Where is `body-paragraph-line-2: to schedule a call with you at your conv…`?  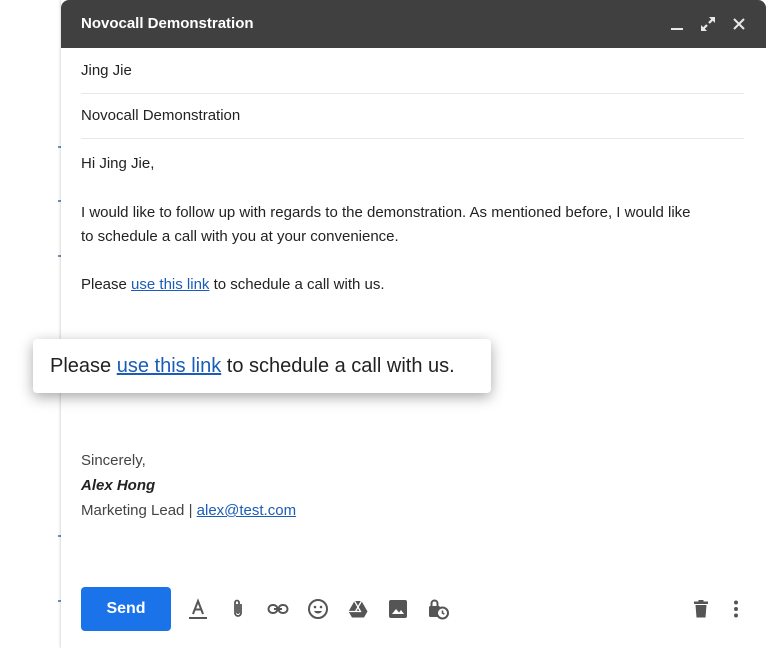
body-paragraph-line-2: to schedule a call with you at your conv… is located at coordinates (240, 236).